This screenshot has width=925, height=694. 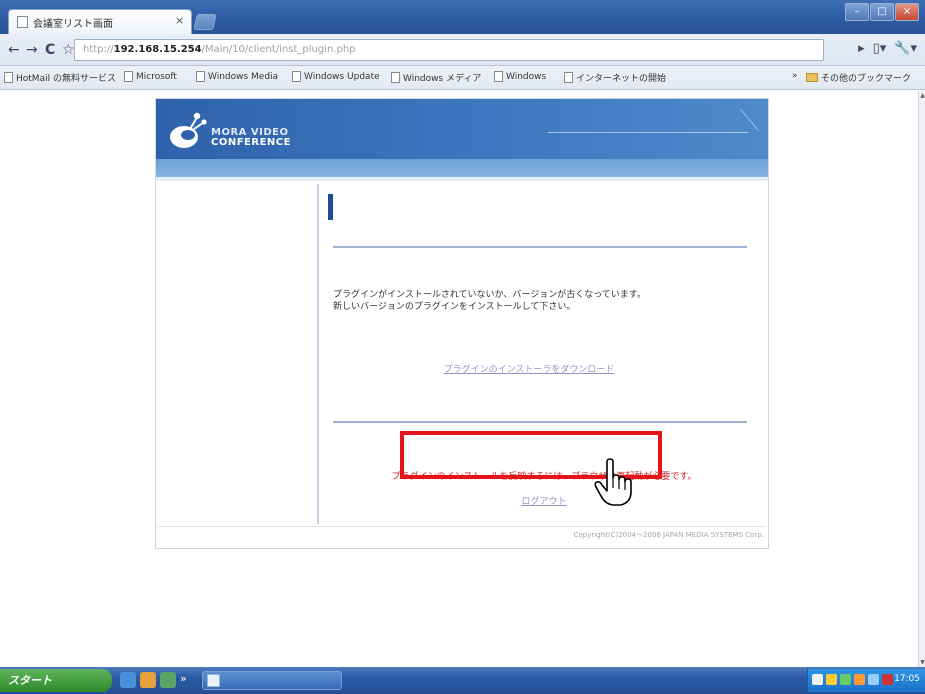 What do you see at coordinates (98, 49) in the screenshot?
I see `url-scheme: http://` at bounding box center [98, 49].